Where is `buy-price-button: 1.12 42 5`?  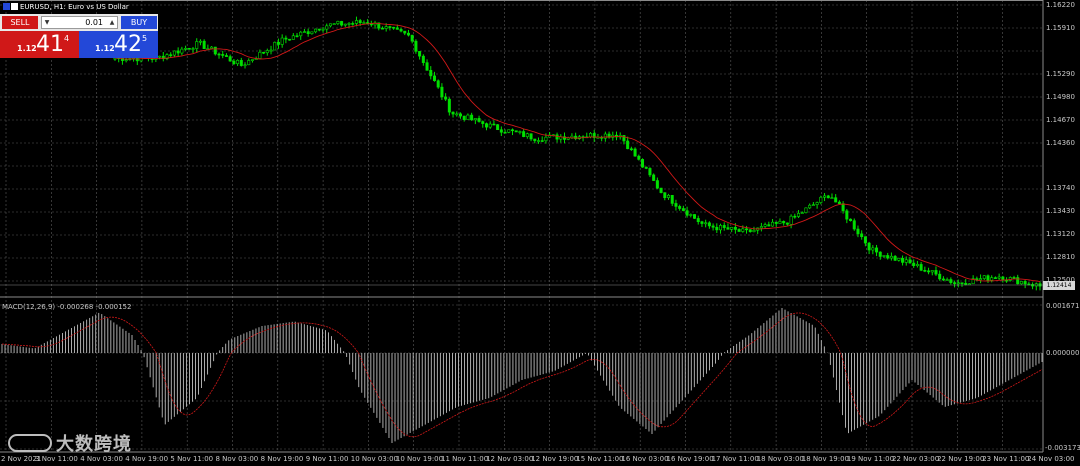
buy-price-button: 1.12 42 5 is located at coordinates (118, 44).